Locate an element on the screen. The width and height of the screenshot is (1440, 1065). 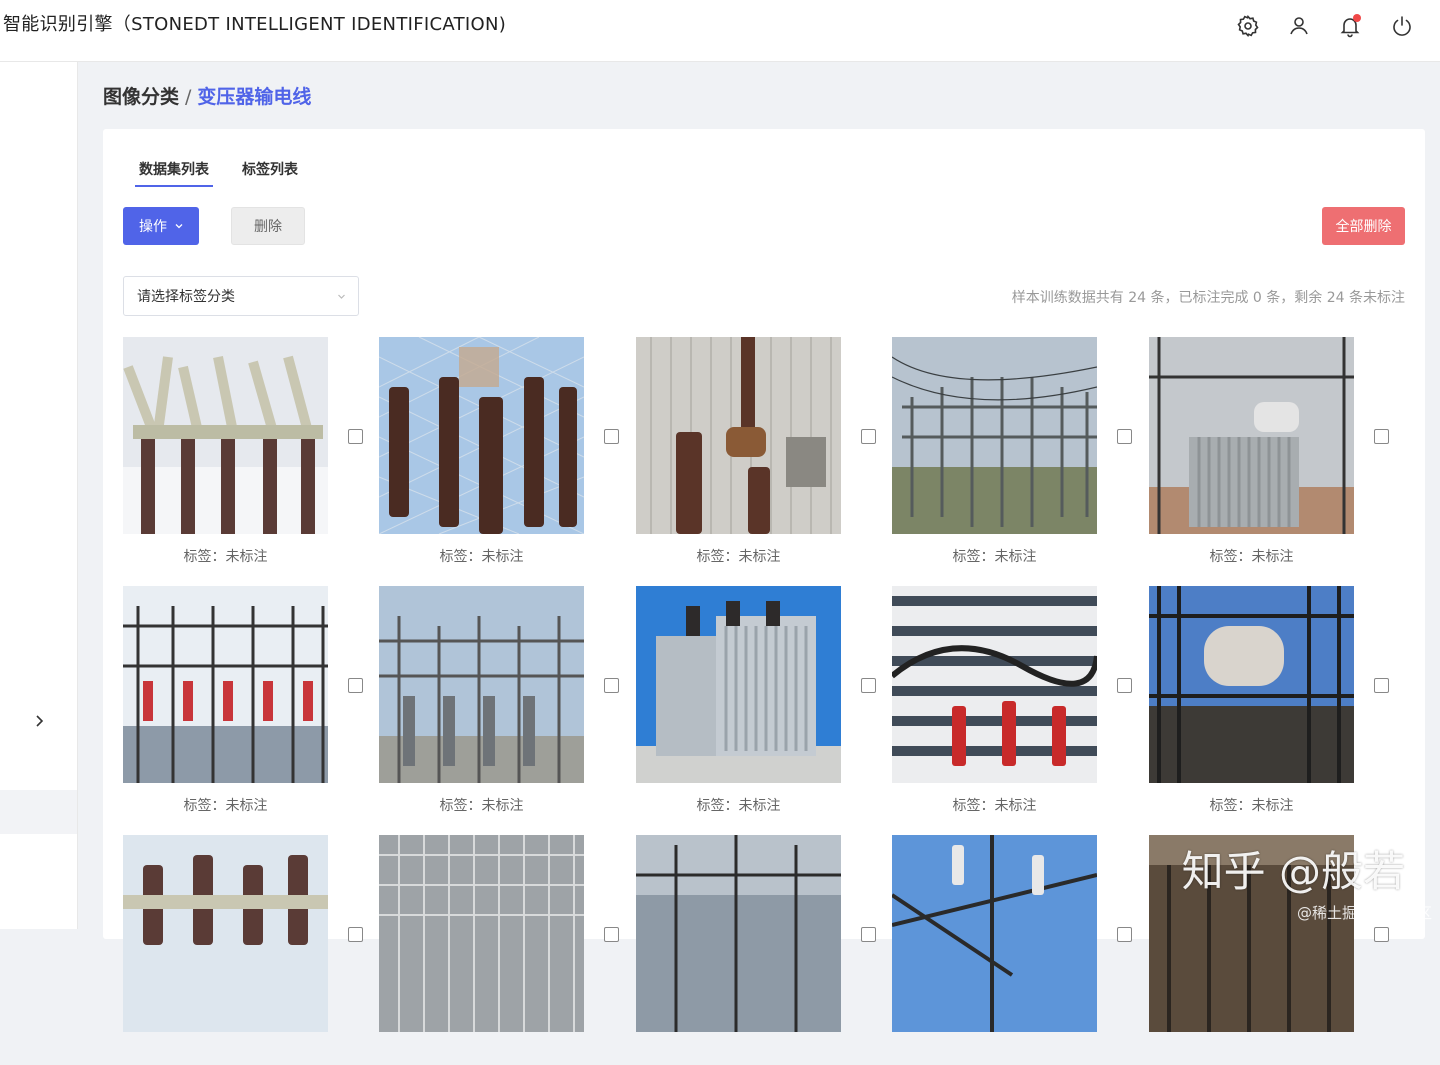
label-category-select: 请选择标签分类 is located at coordinates (241, 296).